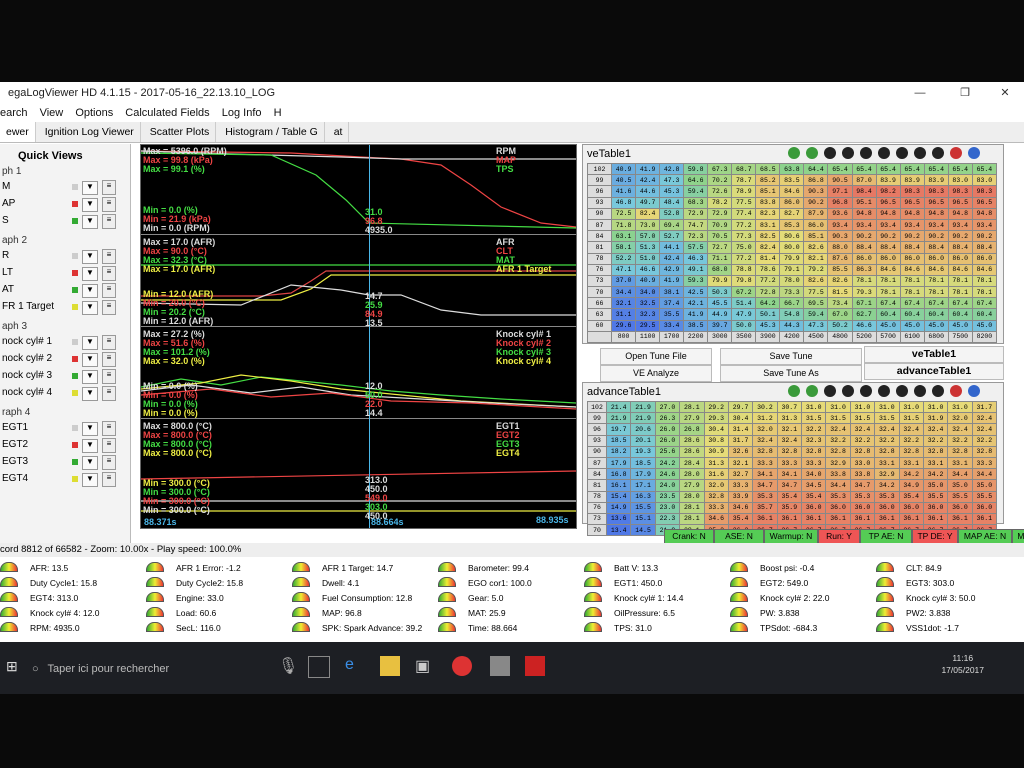 This screenshot has width=1024, height=768. Describe the element at coordinates (768, 269) in the screenshot. I see `table-cell: 78.6` at that location.